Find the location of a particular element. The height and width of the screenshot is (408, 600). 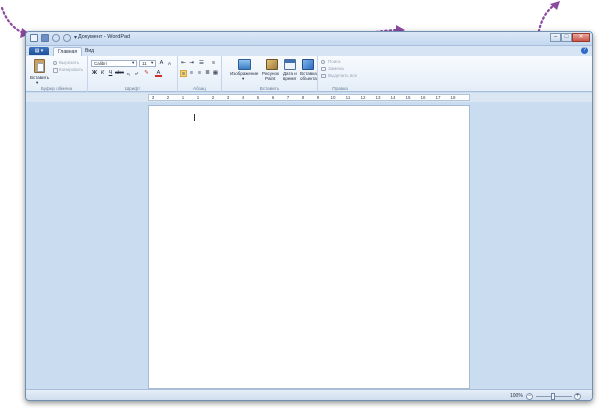

strikethrough-icon: abc is located at coordinates (119, 73).